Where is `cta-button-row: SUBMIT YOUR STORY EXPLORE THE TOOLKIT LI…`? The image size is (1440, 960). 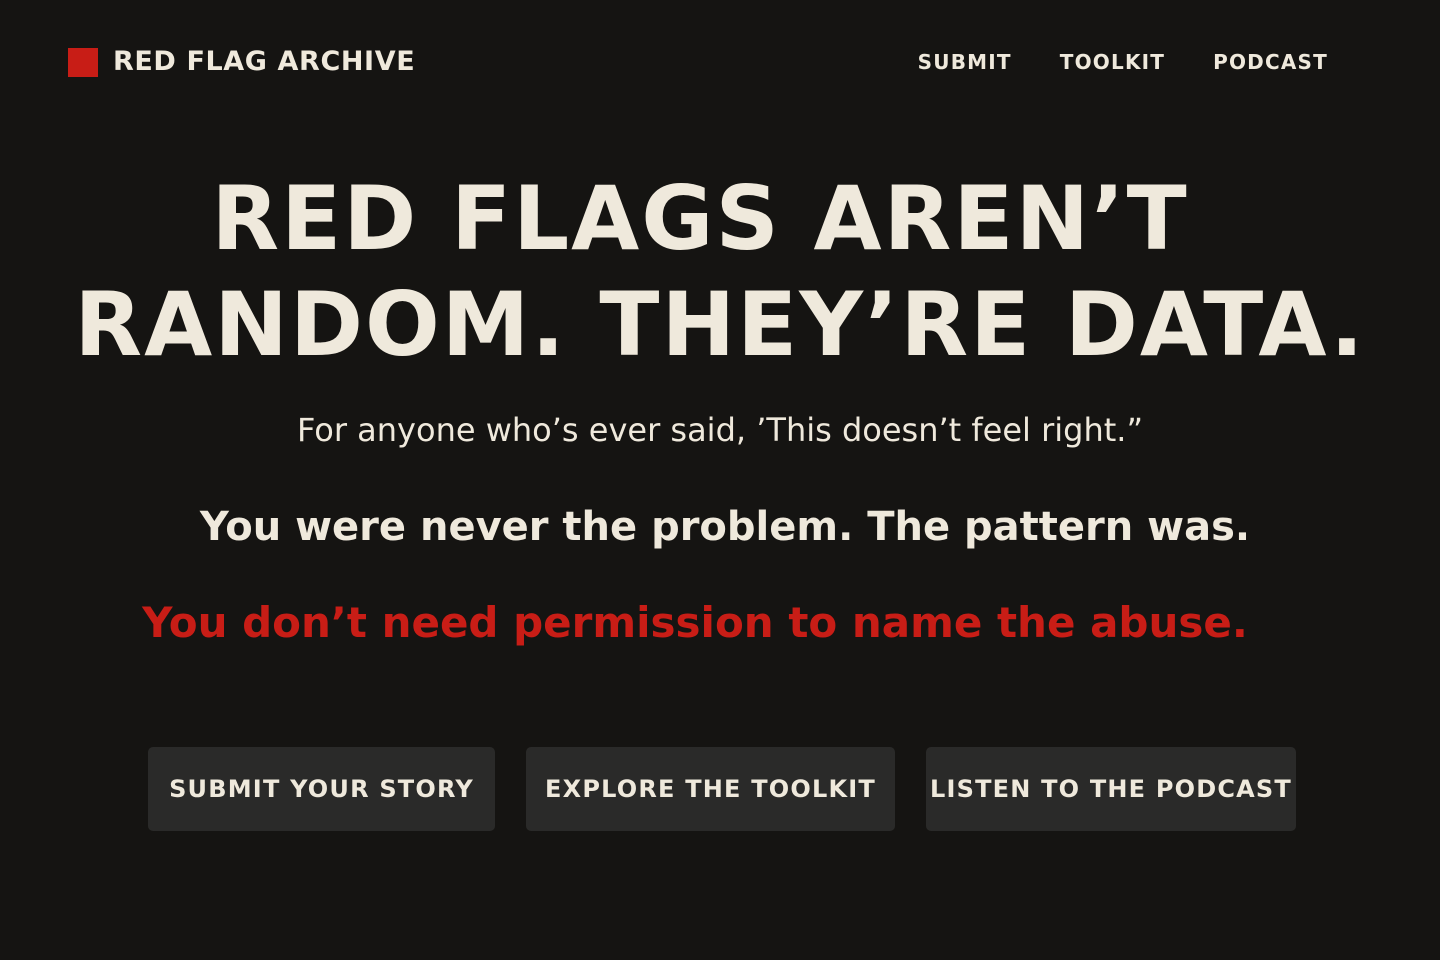 cta-button-row: SUBMIT YOUR STORY EXPLORE THE TOOLKIT LI… is located at coordinates (723, 789).